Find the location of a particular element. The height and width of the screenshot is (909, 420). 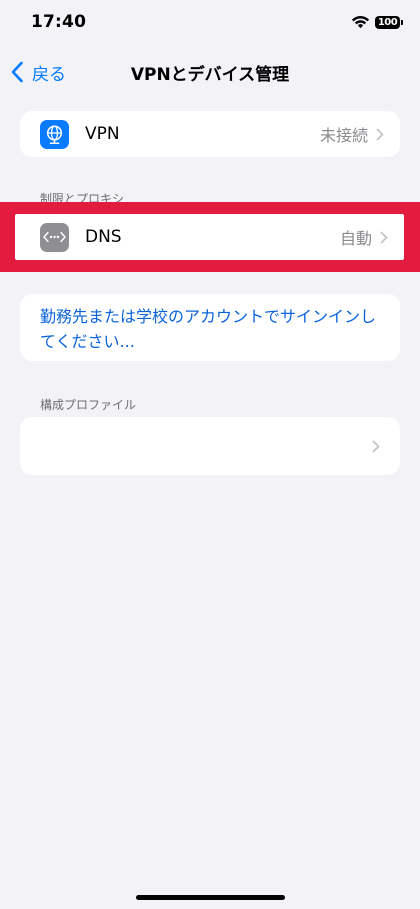

nav-bar: 戻る VPNとデバイス管理 is located at coordinates (210, 72).